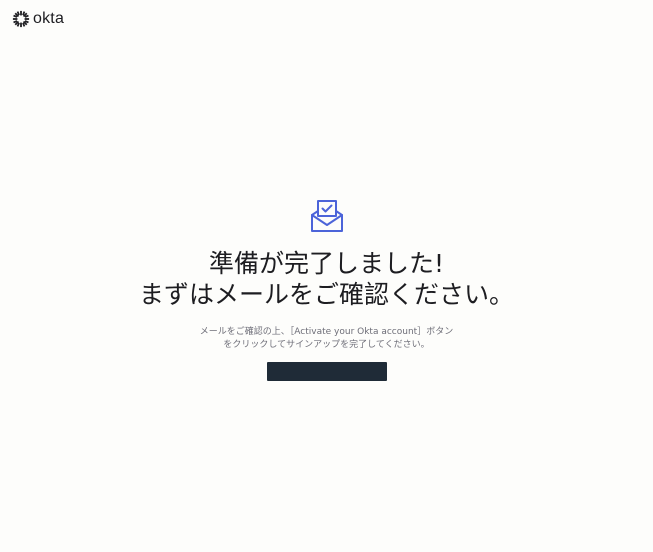 The height and width of the screenshot is (552, 653). I want to click on heading-line-2: まずはメールをご確認ください。, so click(326, 294).